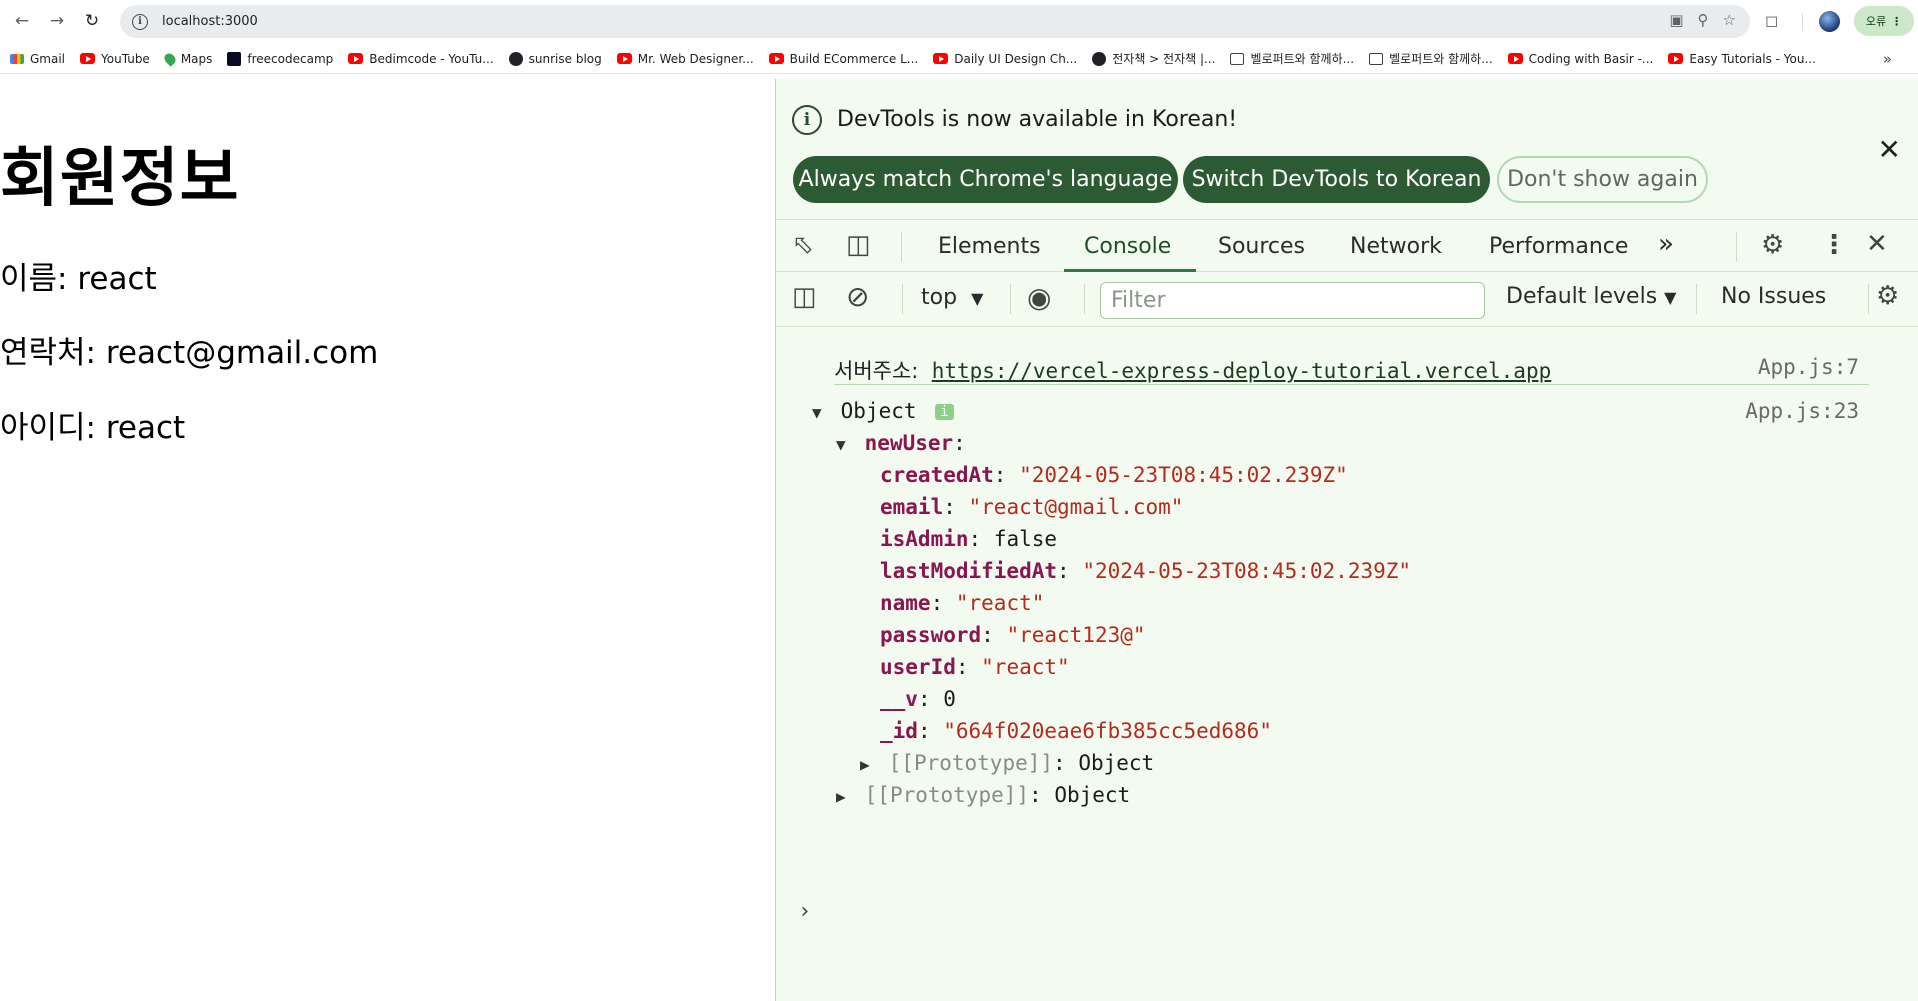 Image resolution: width=1918 pixels, height=1001 pixels. What do you see at coordinates (1808, 367) in the screenshot?
I see `log-source-link: App.js:7` at bounding box center [1808, 367].